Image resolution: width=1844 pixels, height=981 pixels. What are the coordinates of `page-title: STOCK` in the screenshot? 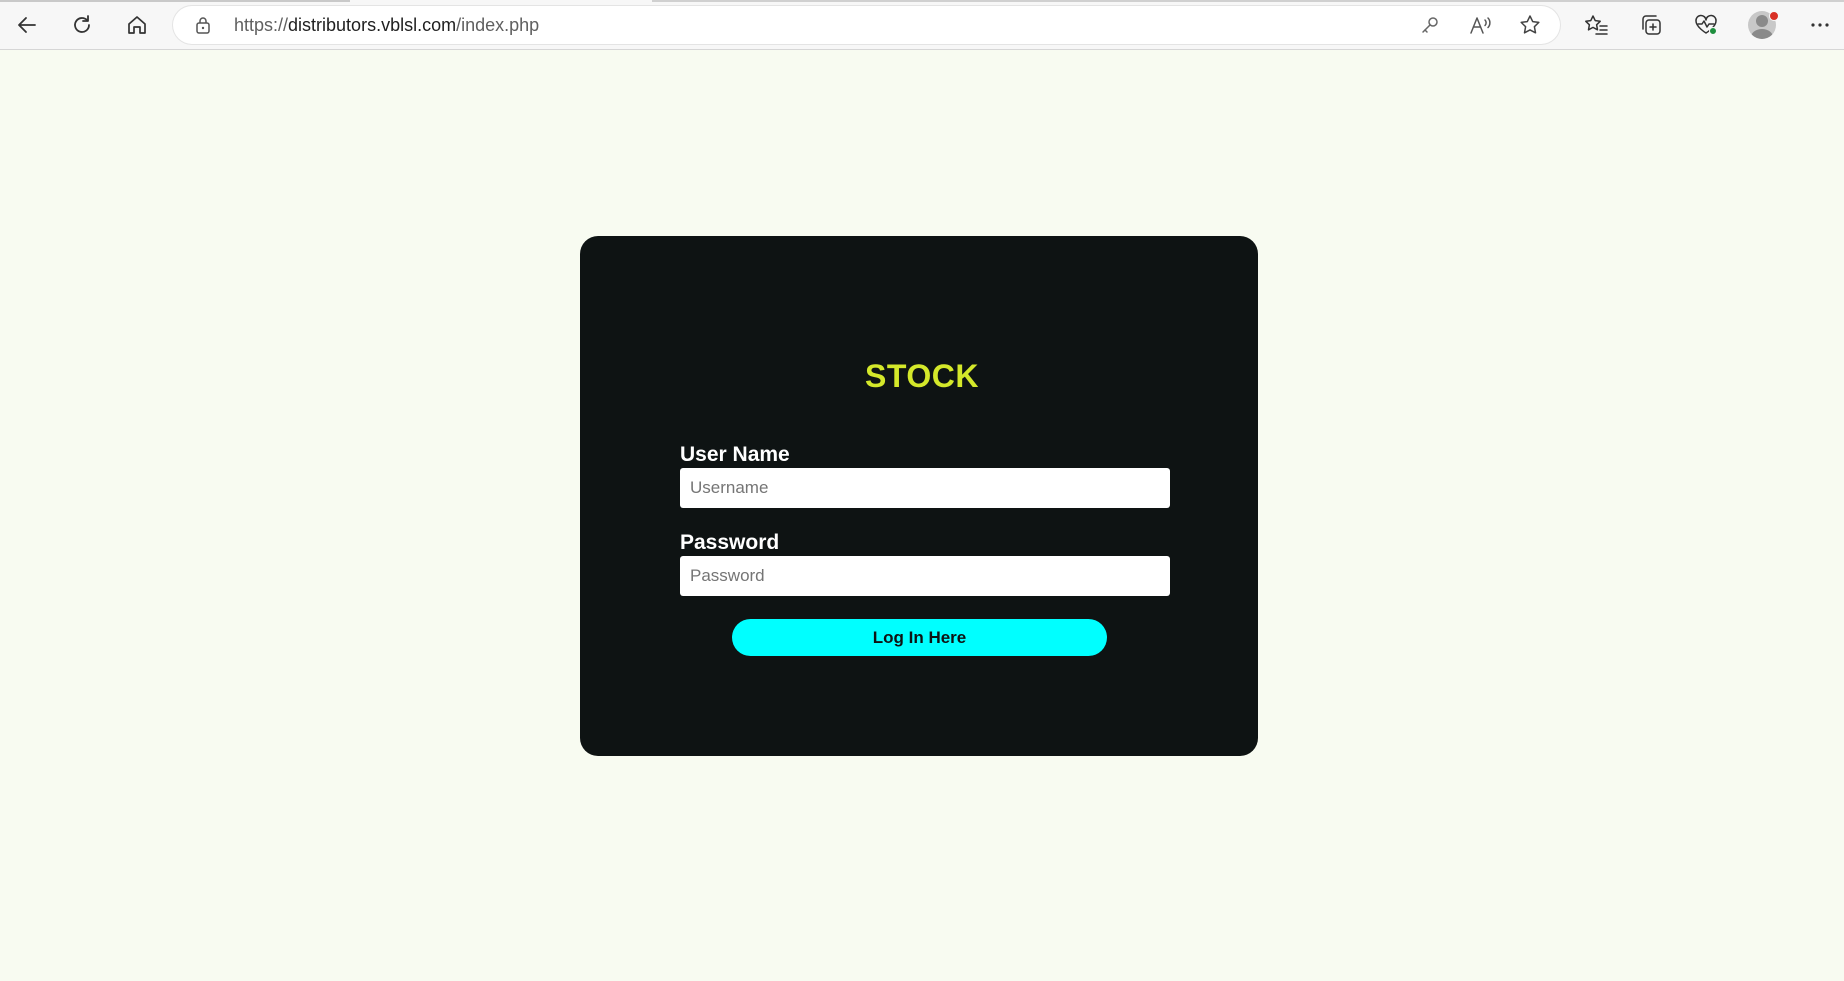 It's located at (922, 376).